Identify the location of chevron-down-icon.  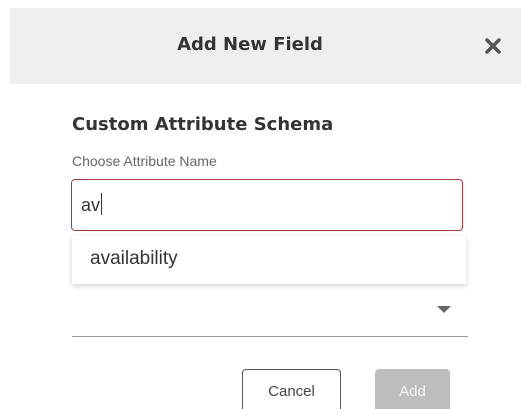
(444, 309).